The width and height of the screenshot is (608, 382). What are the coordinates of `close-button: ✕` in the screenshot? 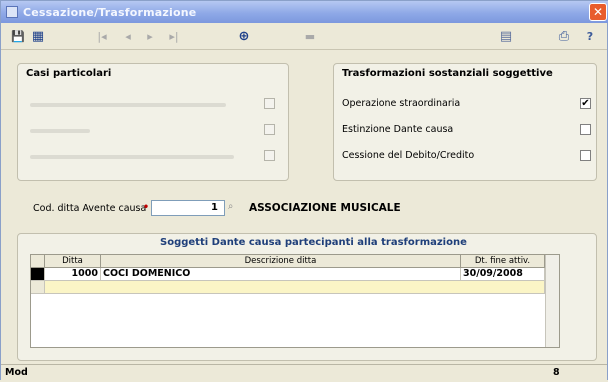 It's located at (598, 12).